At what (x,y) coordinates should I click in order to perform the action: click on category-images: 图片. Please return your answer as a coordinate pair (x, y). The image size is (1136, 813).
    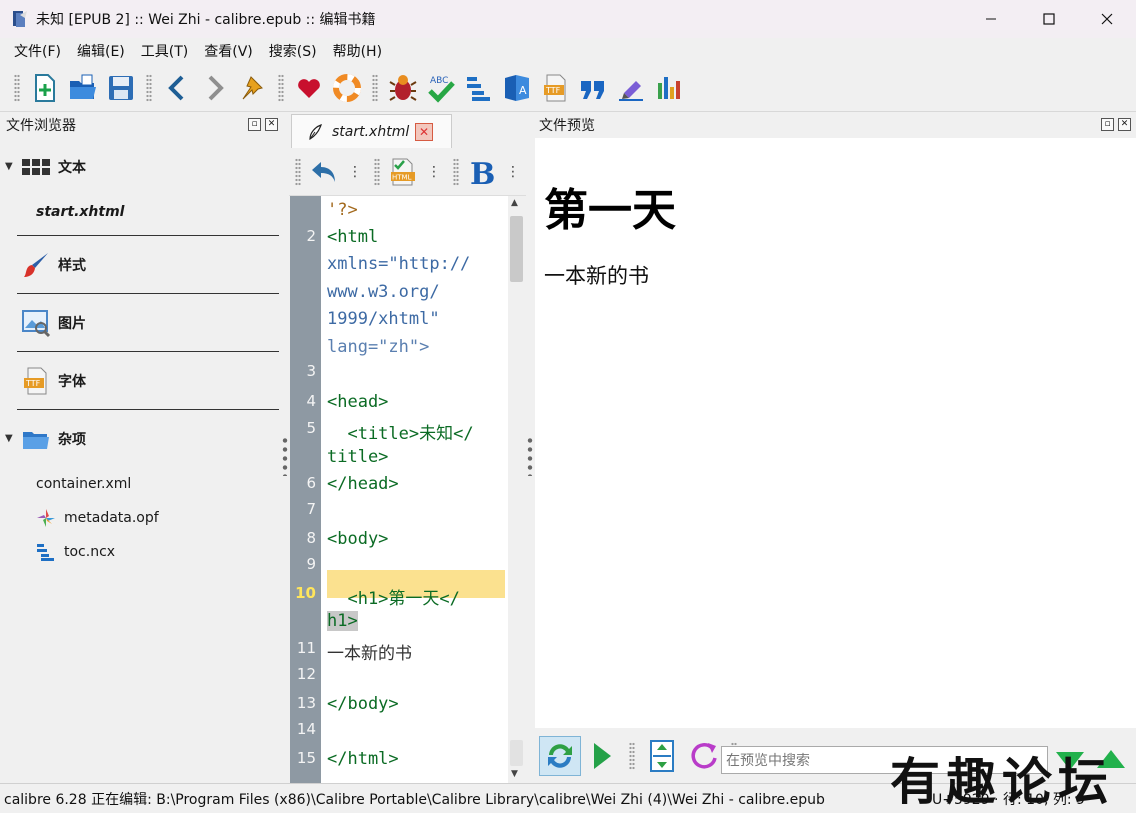
    Looking at the image, I should click on (141, 322).